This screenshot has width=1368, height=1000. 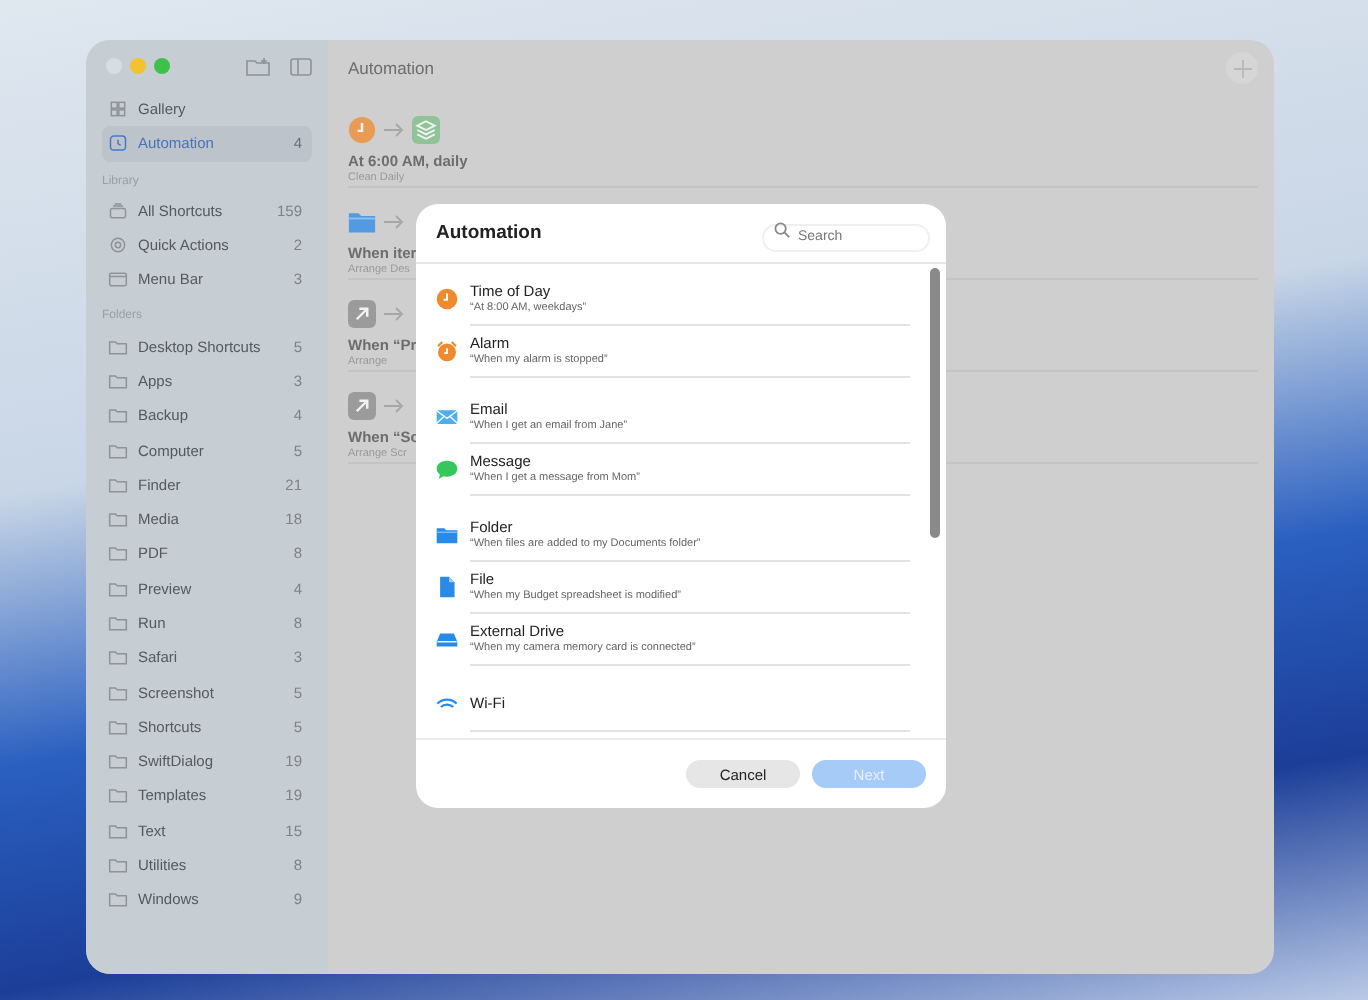 What do you see at coordinates (162, 66) in the screenshot?
I see `zoom-dot` at bounding box center [162, 66].